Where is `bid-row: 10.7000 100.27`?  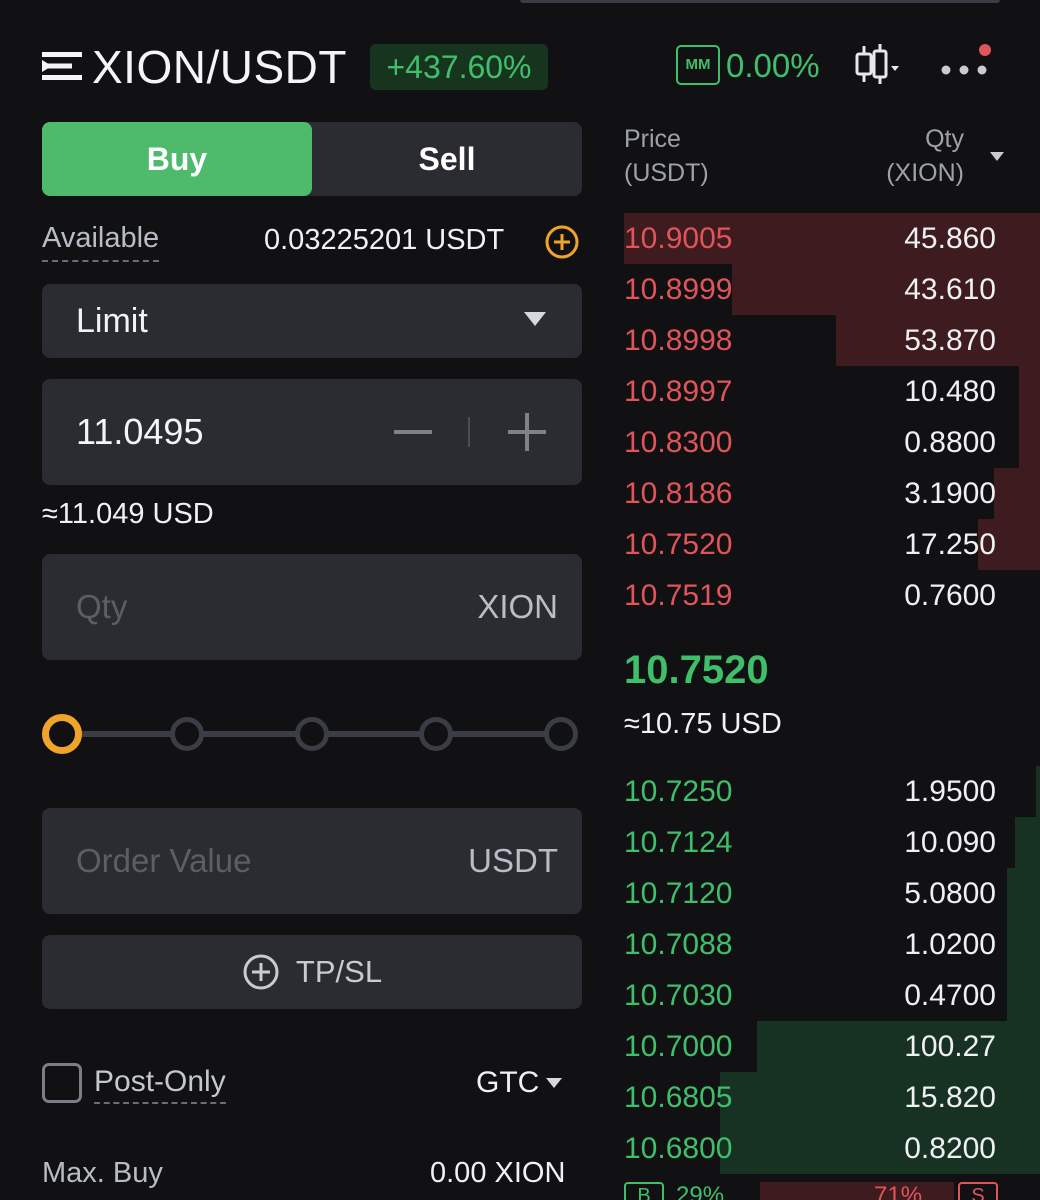 bid-row: 10.7000 100.27 is located at coordinates (832, 1046).